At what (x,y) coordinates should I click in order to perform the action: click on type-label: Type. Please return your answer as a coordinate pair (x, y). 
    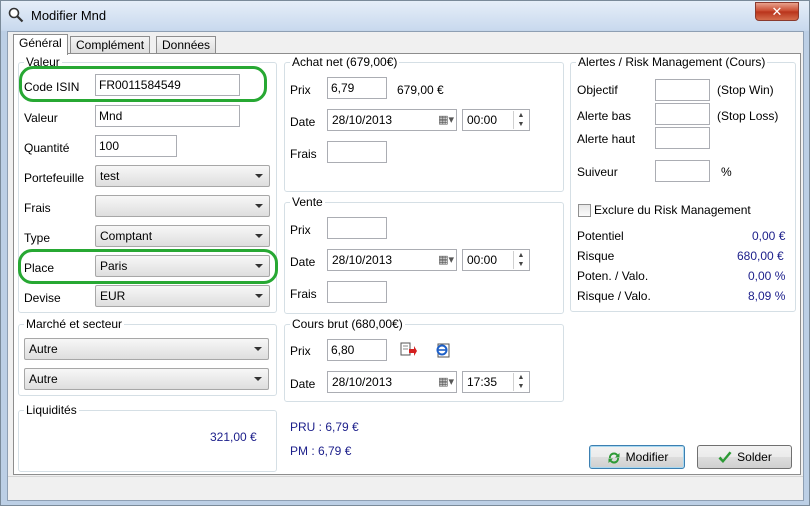
    Looking at the image, I should click on (37, 238).